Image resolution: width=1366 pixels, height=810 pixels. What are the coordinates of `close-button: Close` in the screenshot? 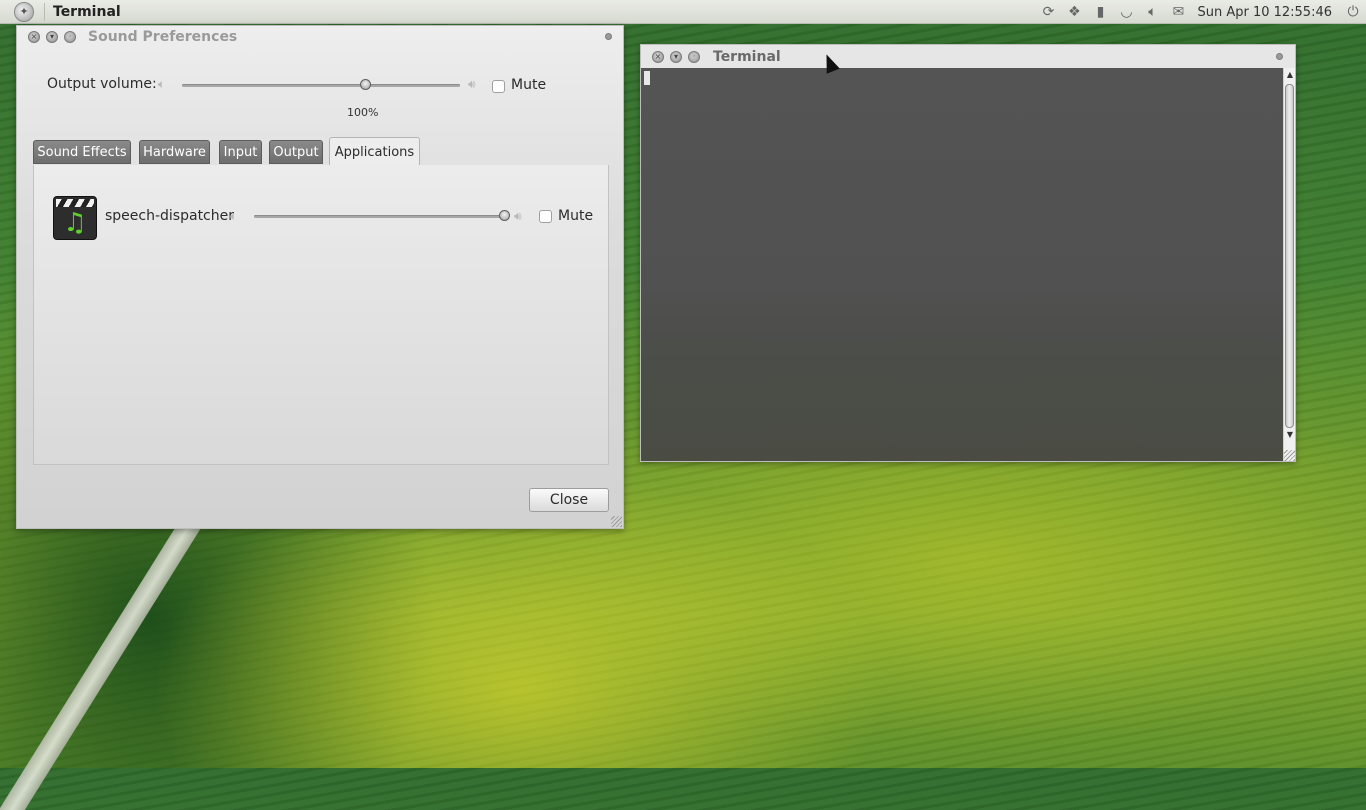 It's located at (569, 500).